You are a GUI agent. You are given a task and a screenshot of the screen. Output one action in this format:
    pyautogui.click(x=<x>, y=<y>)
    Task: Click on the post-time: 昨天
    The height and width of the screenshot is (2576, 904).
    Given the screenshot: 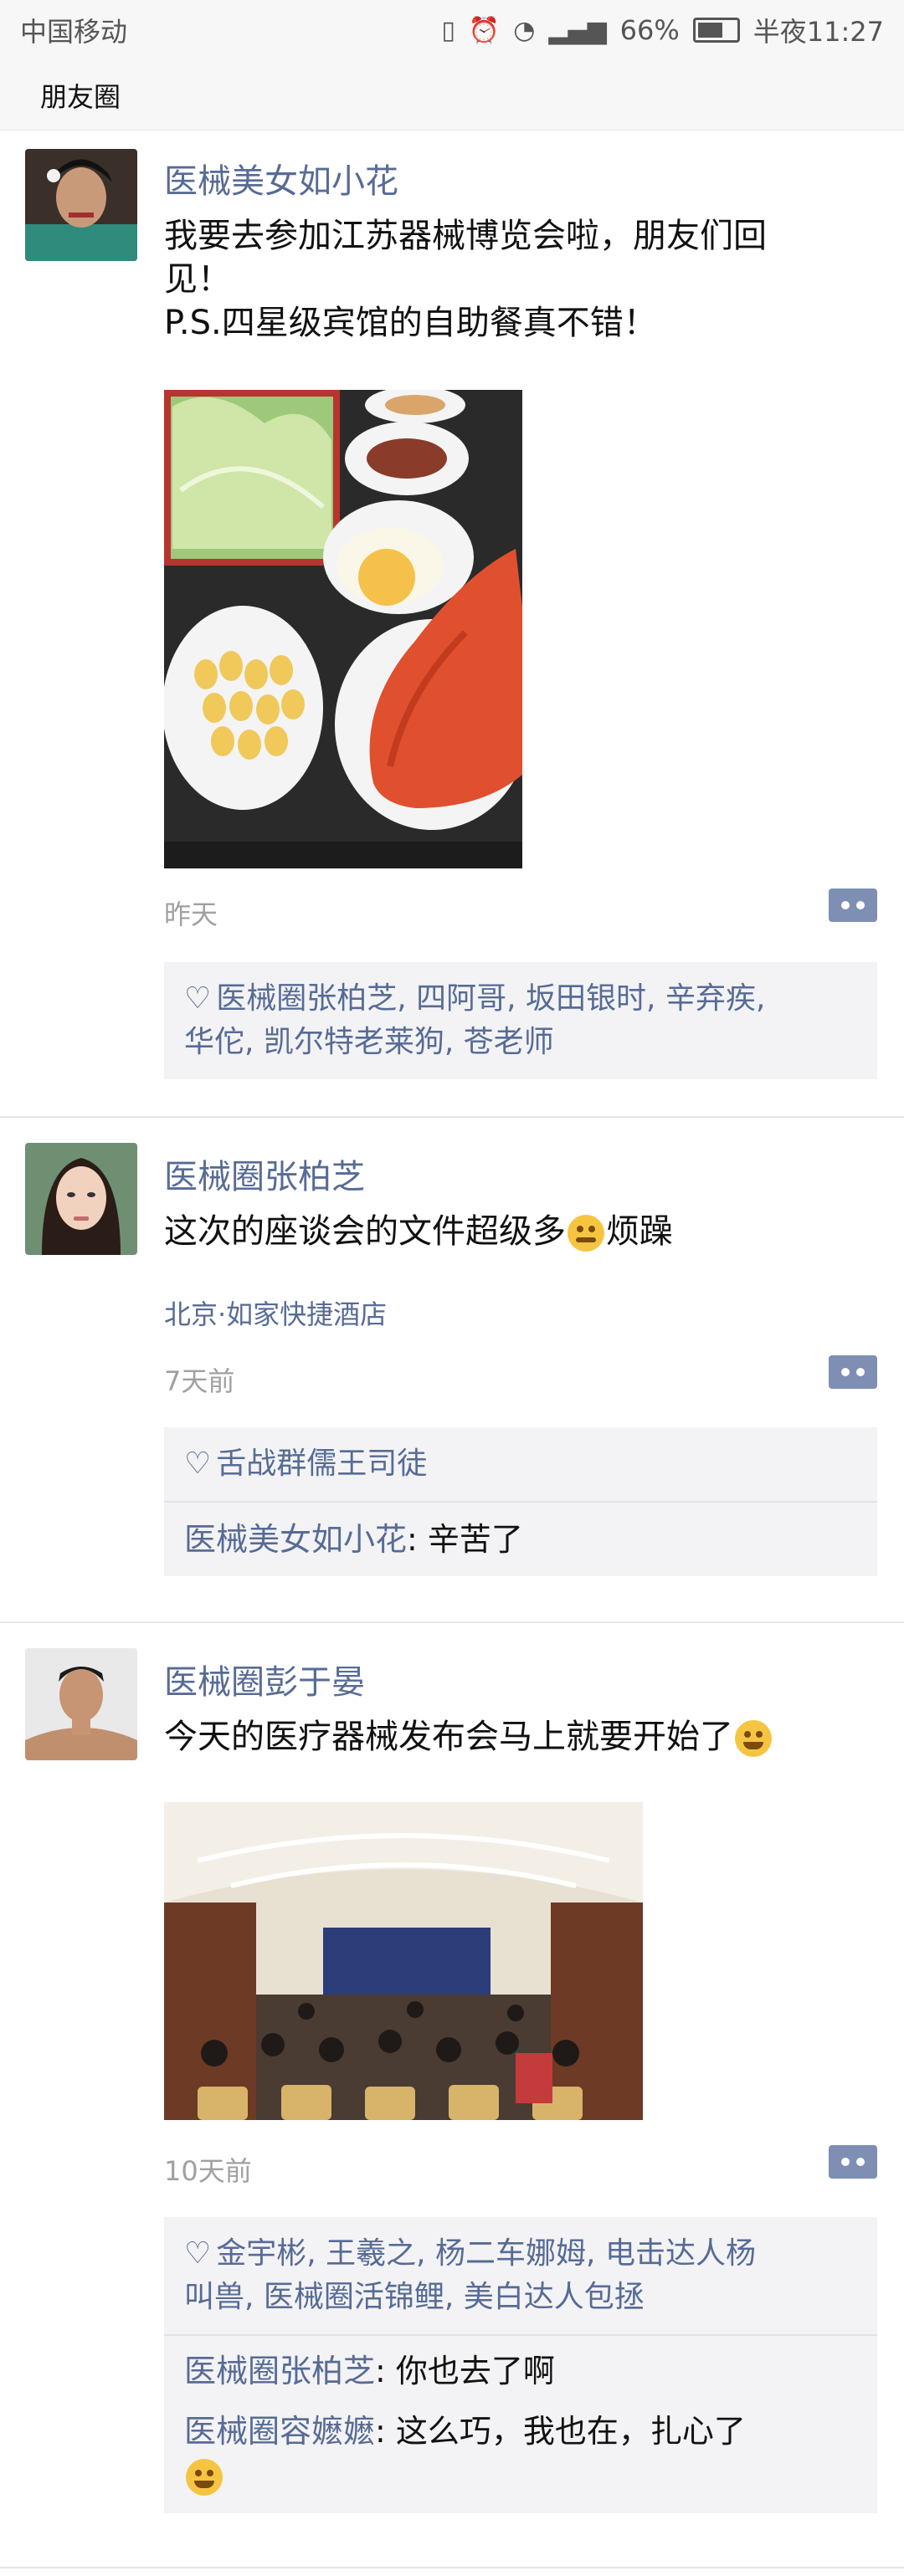 What is the action you would take?
    pyautogui.click(x=191, y=915)
    